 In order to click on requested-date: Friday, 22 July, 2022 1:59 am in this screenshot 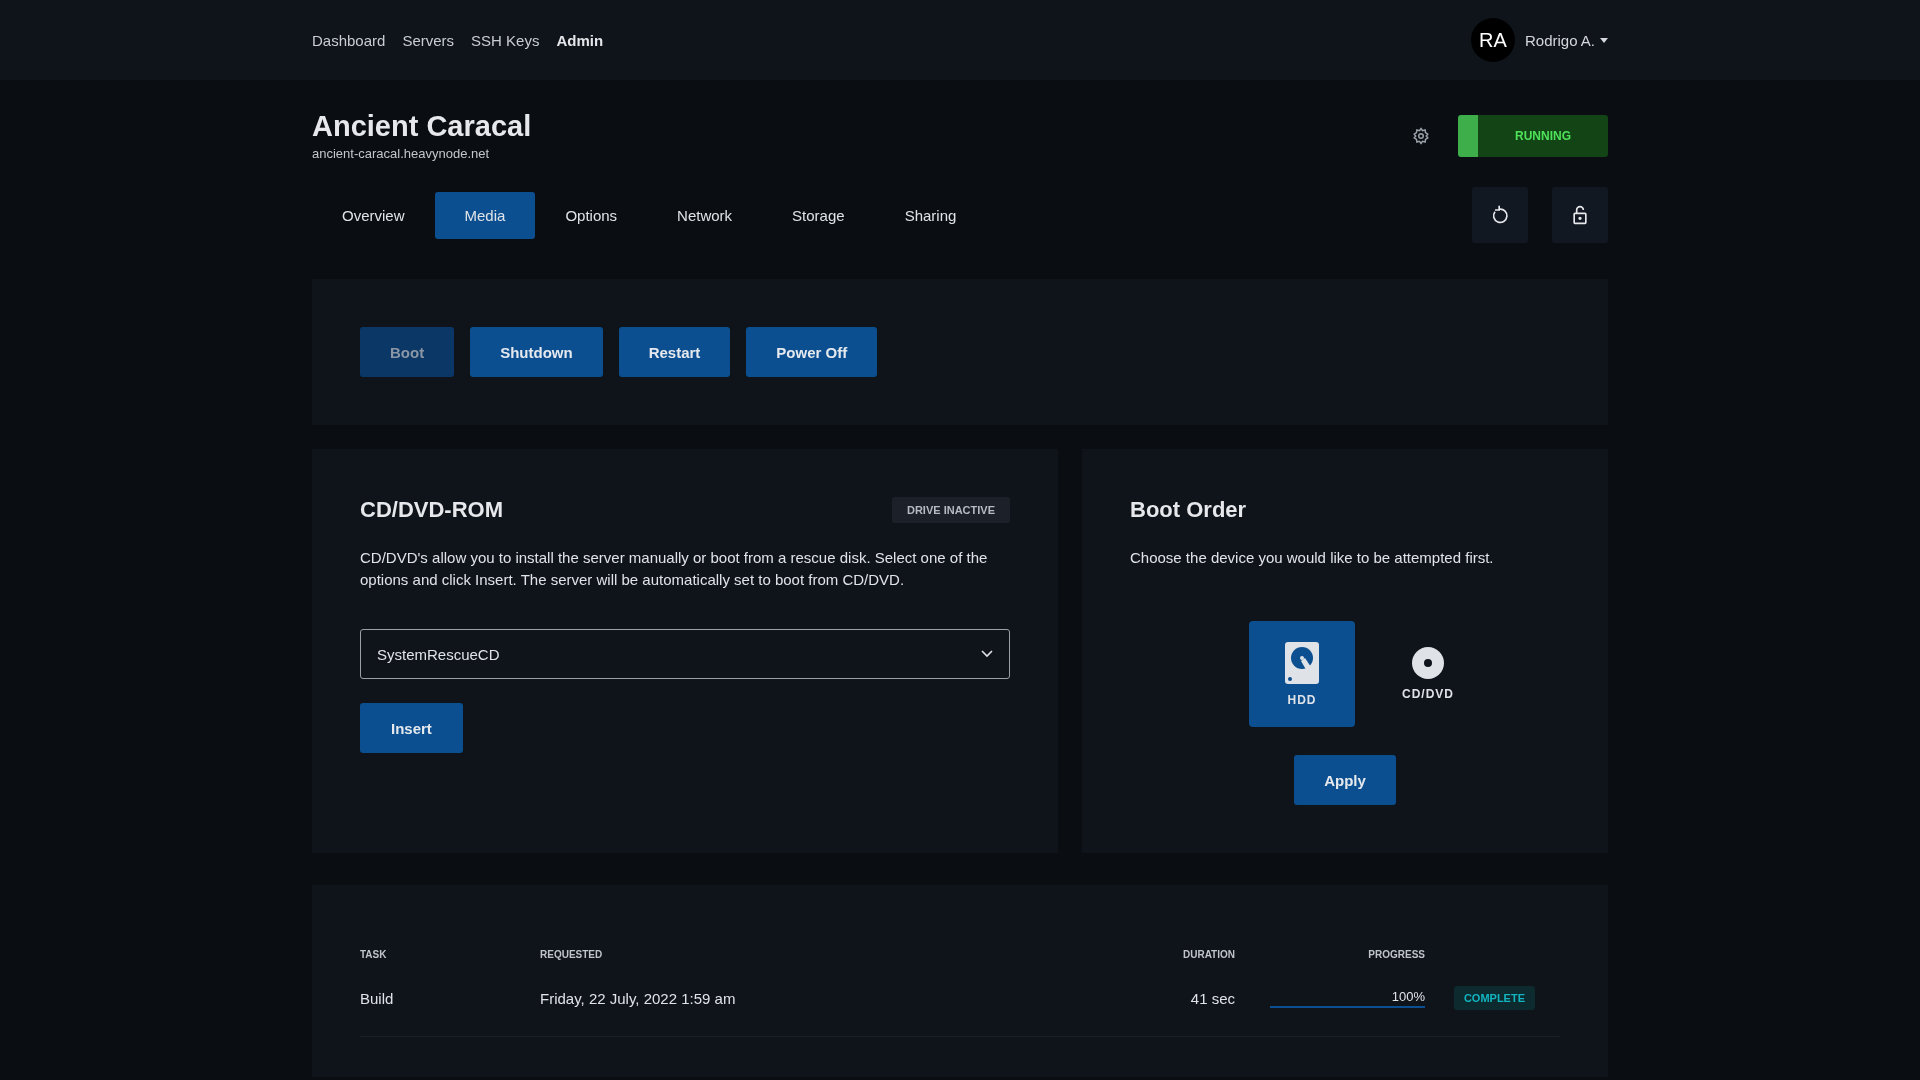, I will do `click(638, 998)`.